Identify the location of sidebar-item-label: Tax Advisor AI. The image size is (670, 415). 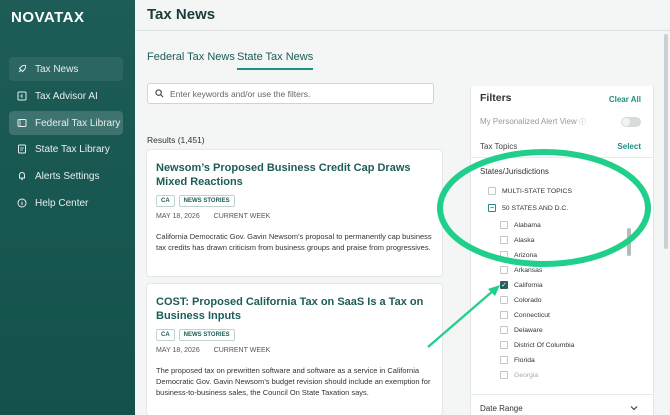
(66, 96).